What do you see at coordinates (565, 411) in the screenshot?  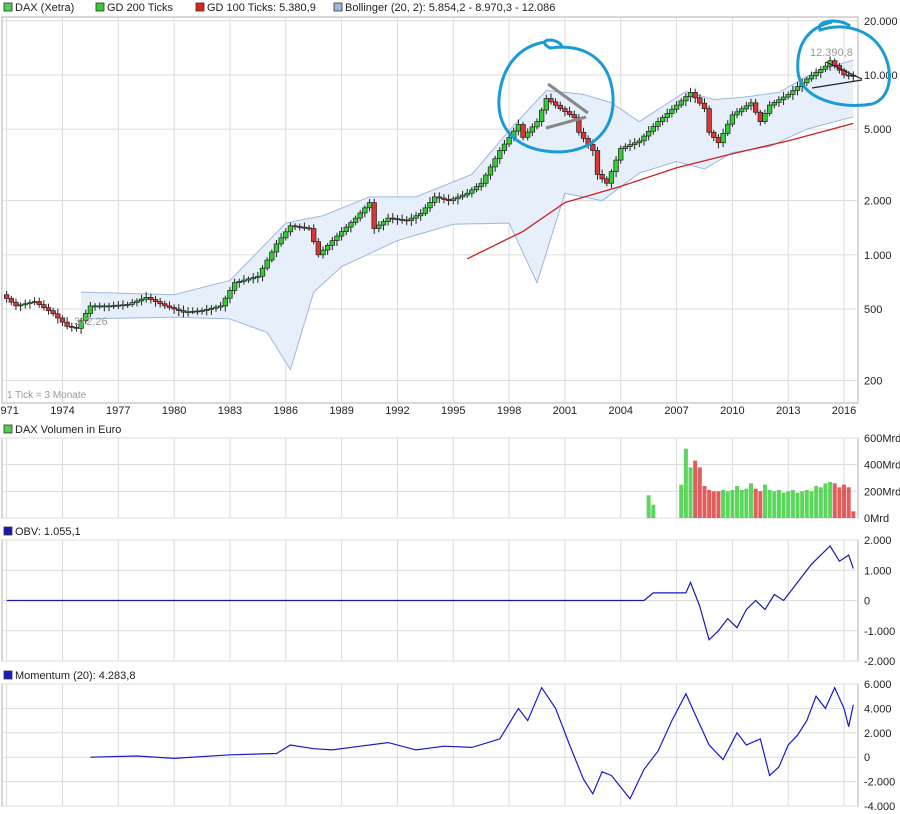 I see `price-x-tick-label: 2001` at bounding box center [565, 411].